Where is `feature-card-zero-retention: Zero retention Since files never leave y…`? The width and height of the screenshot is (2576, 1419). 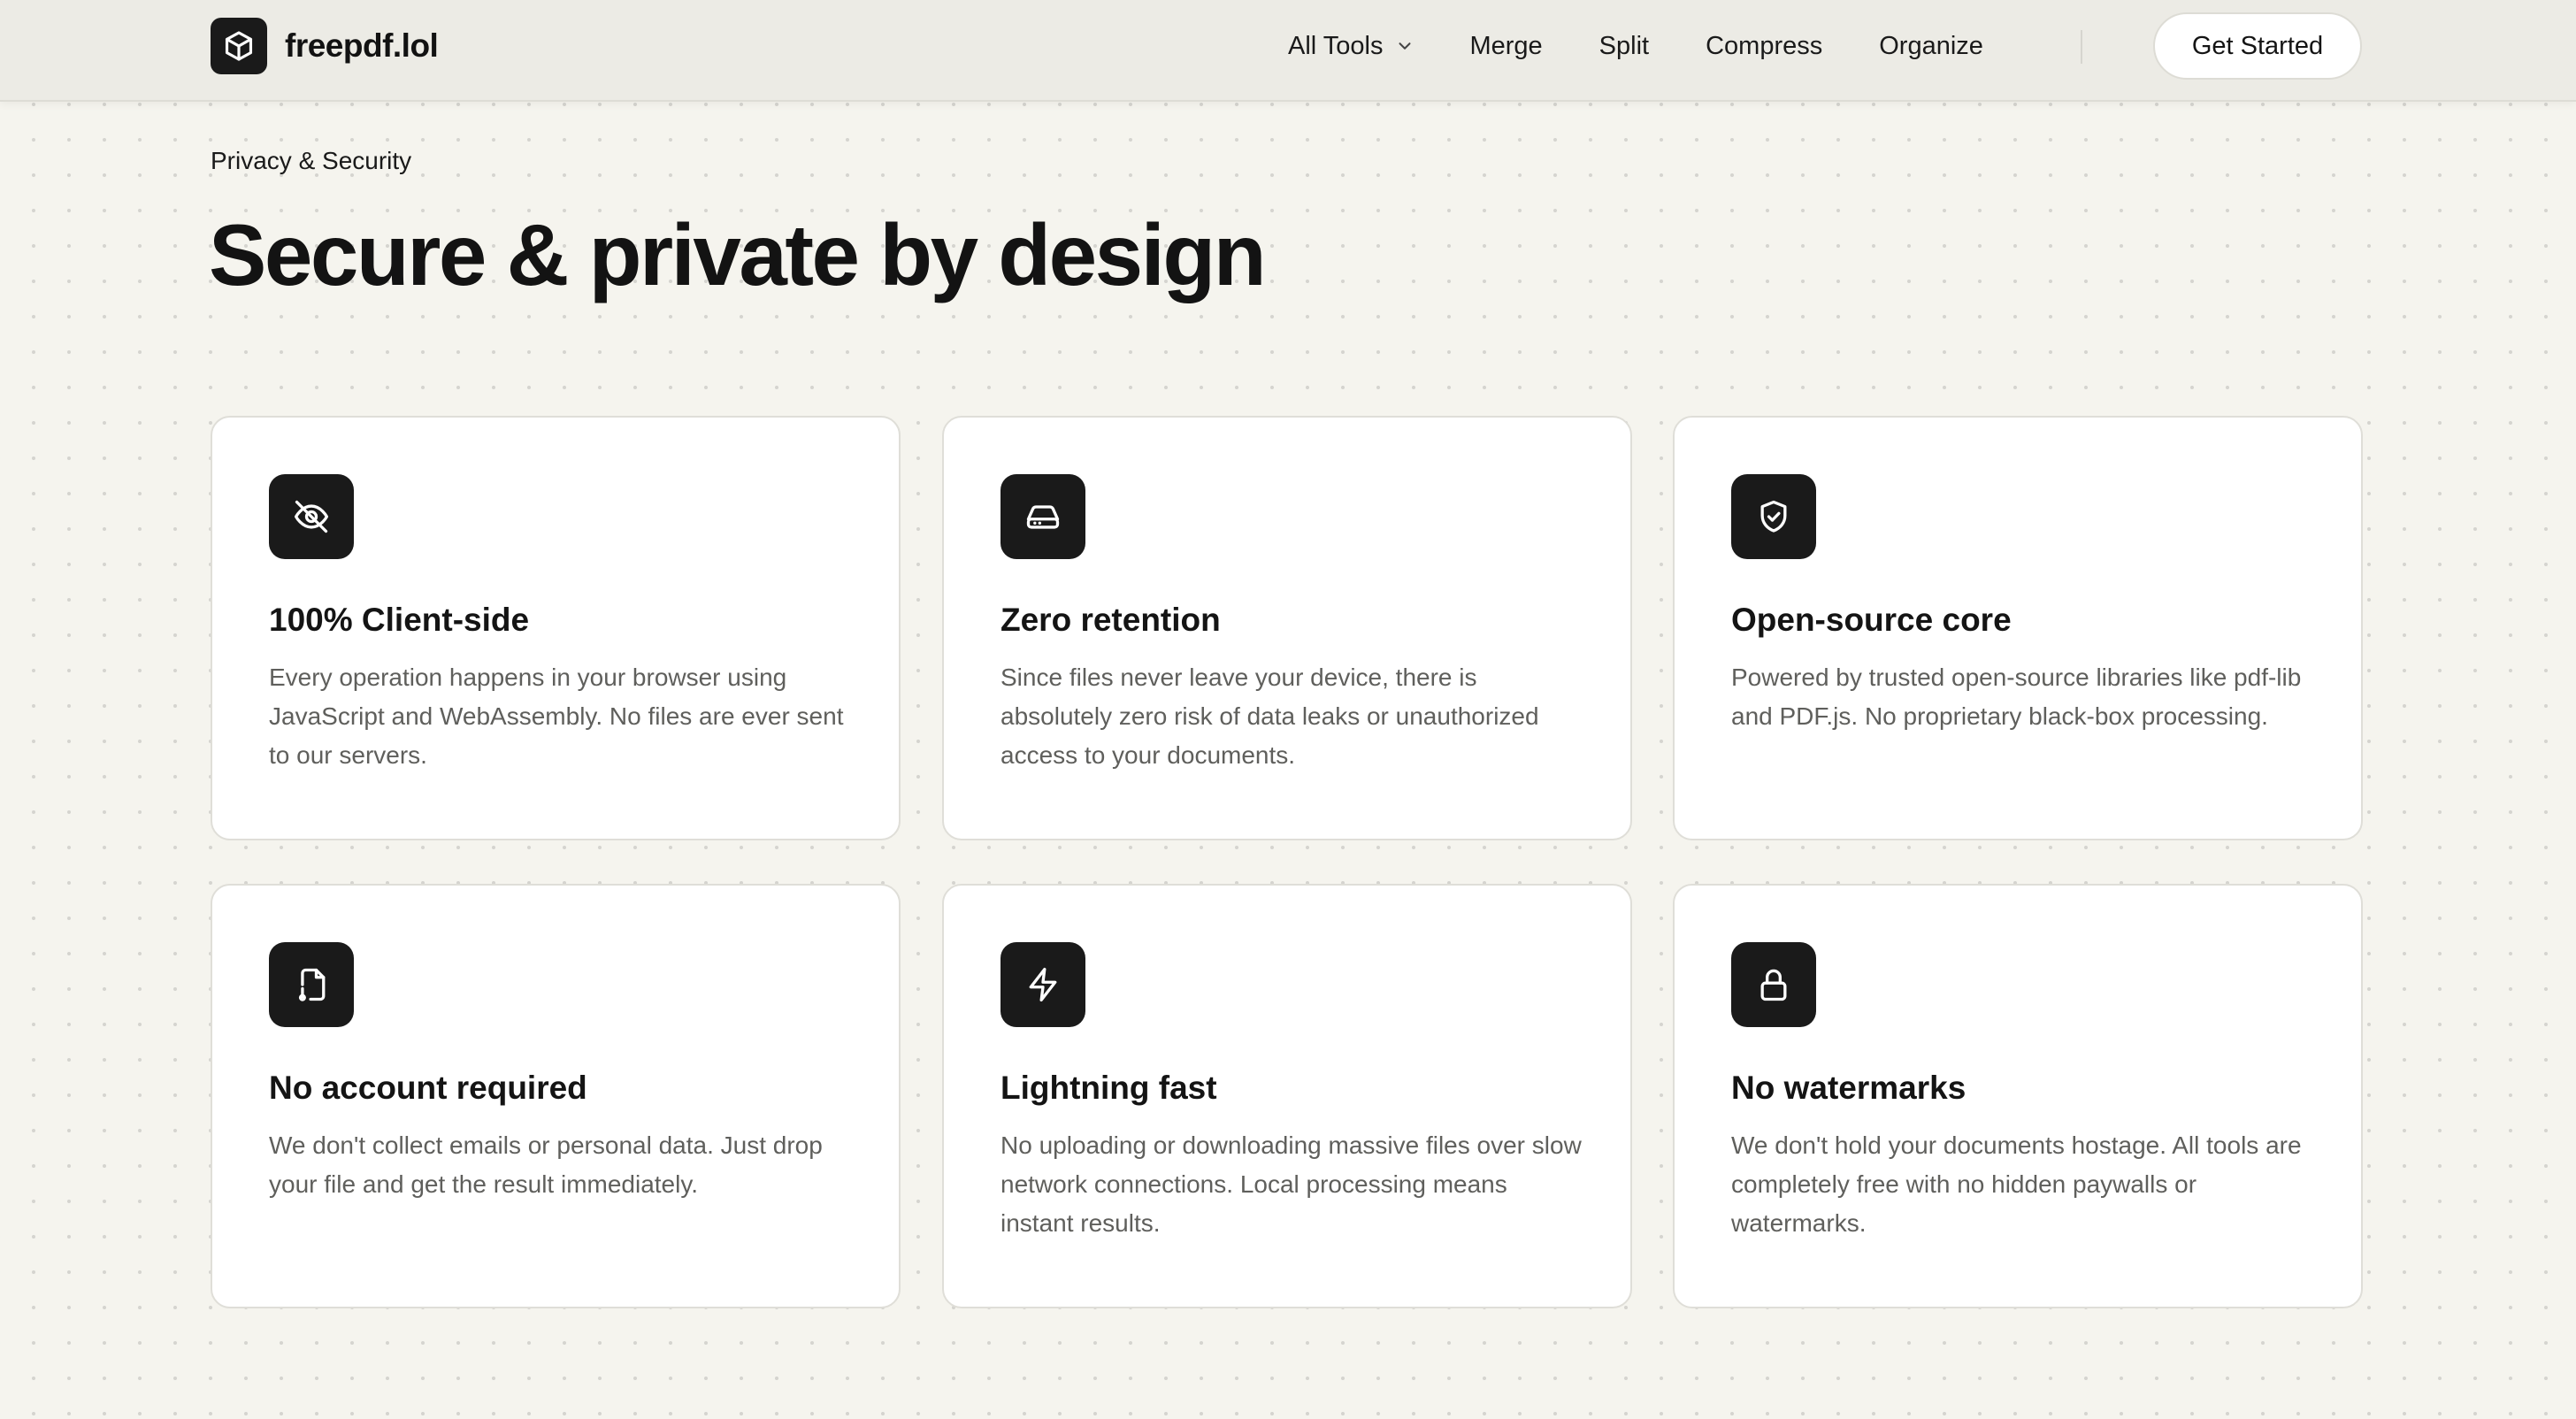
feature-card-zero-retention: Zero retention Since files never leave y… is located at coordinates (1287, 628).